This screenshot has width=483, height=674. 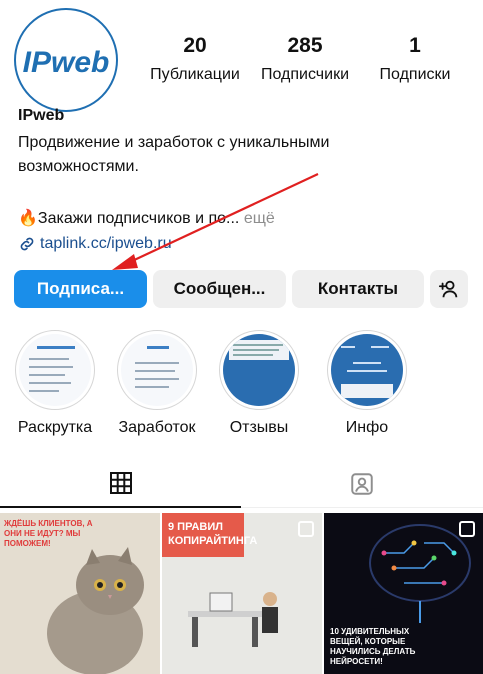 What do you see at coordinates (305, 45) in the screenshot?
I see `followers-count: 285` at bounding box center [305, 45].